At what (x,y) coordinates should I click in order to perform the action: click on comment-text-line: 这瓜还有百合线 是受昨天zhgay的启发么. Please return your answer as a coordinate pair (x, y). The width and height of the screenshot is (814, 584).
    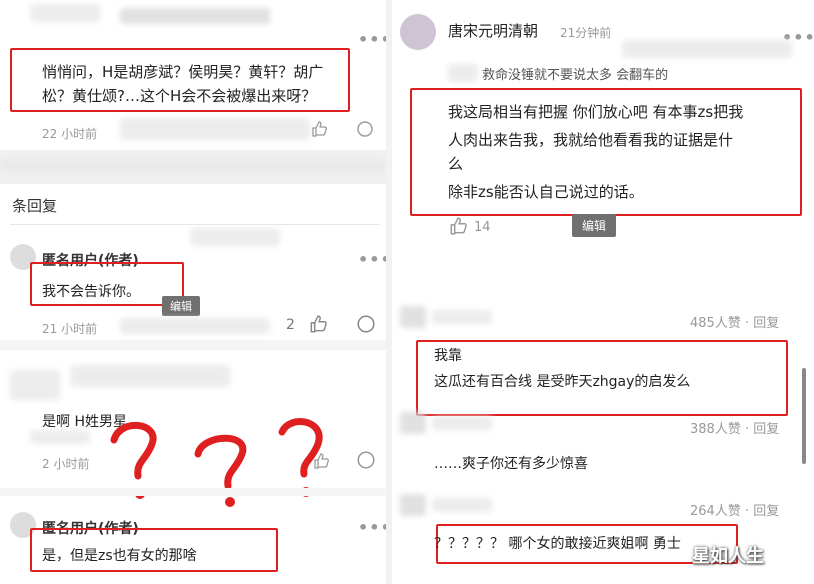
    Looking at the image, I should click on (562, 382).